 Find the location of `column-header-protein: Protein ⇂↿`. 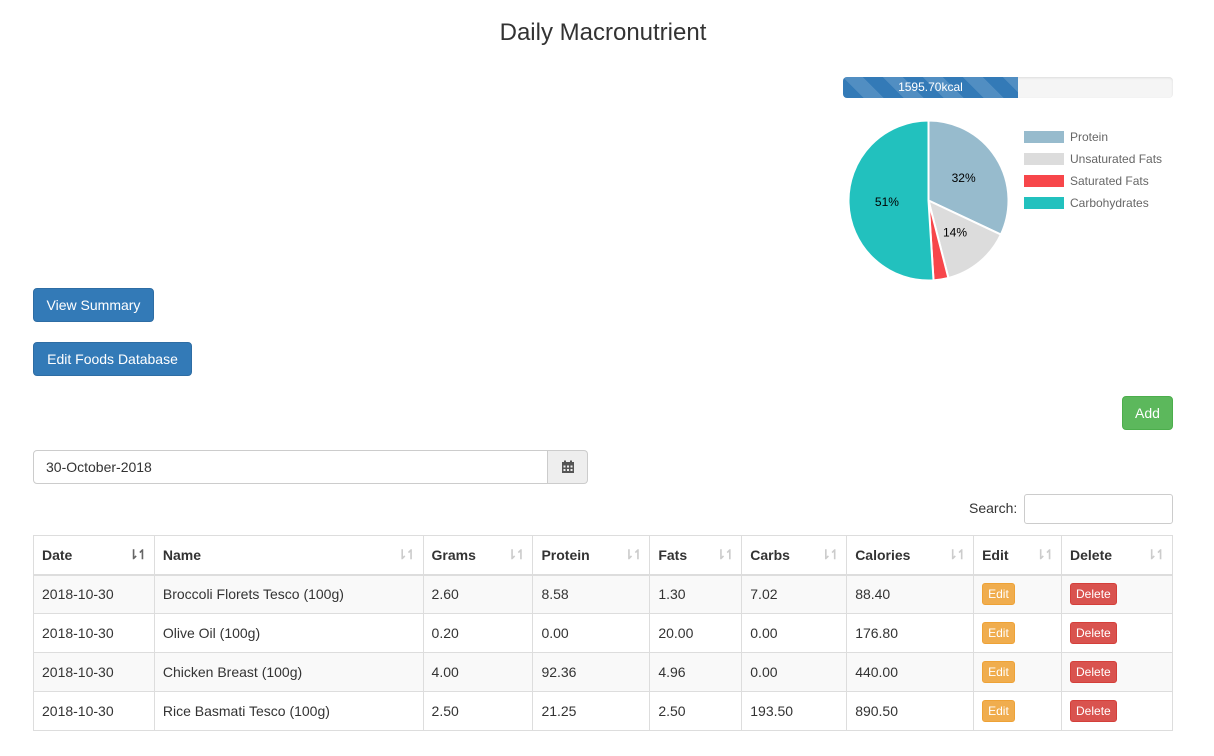

column-header-protein: Protein ⇂↿ is located at coordinates (591, 555).